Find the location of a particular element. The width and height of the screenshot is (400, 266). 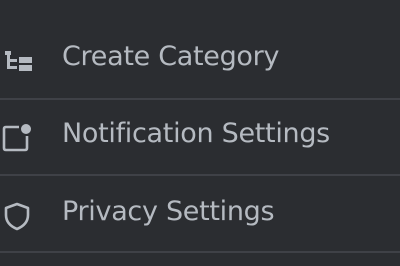

notification-settings-label: Notification Settings is located at coordinates (196, 133).